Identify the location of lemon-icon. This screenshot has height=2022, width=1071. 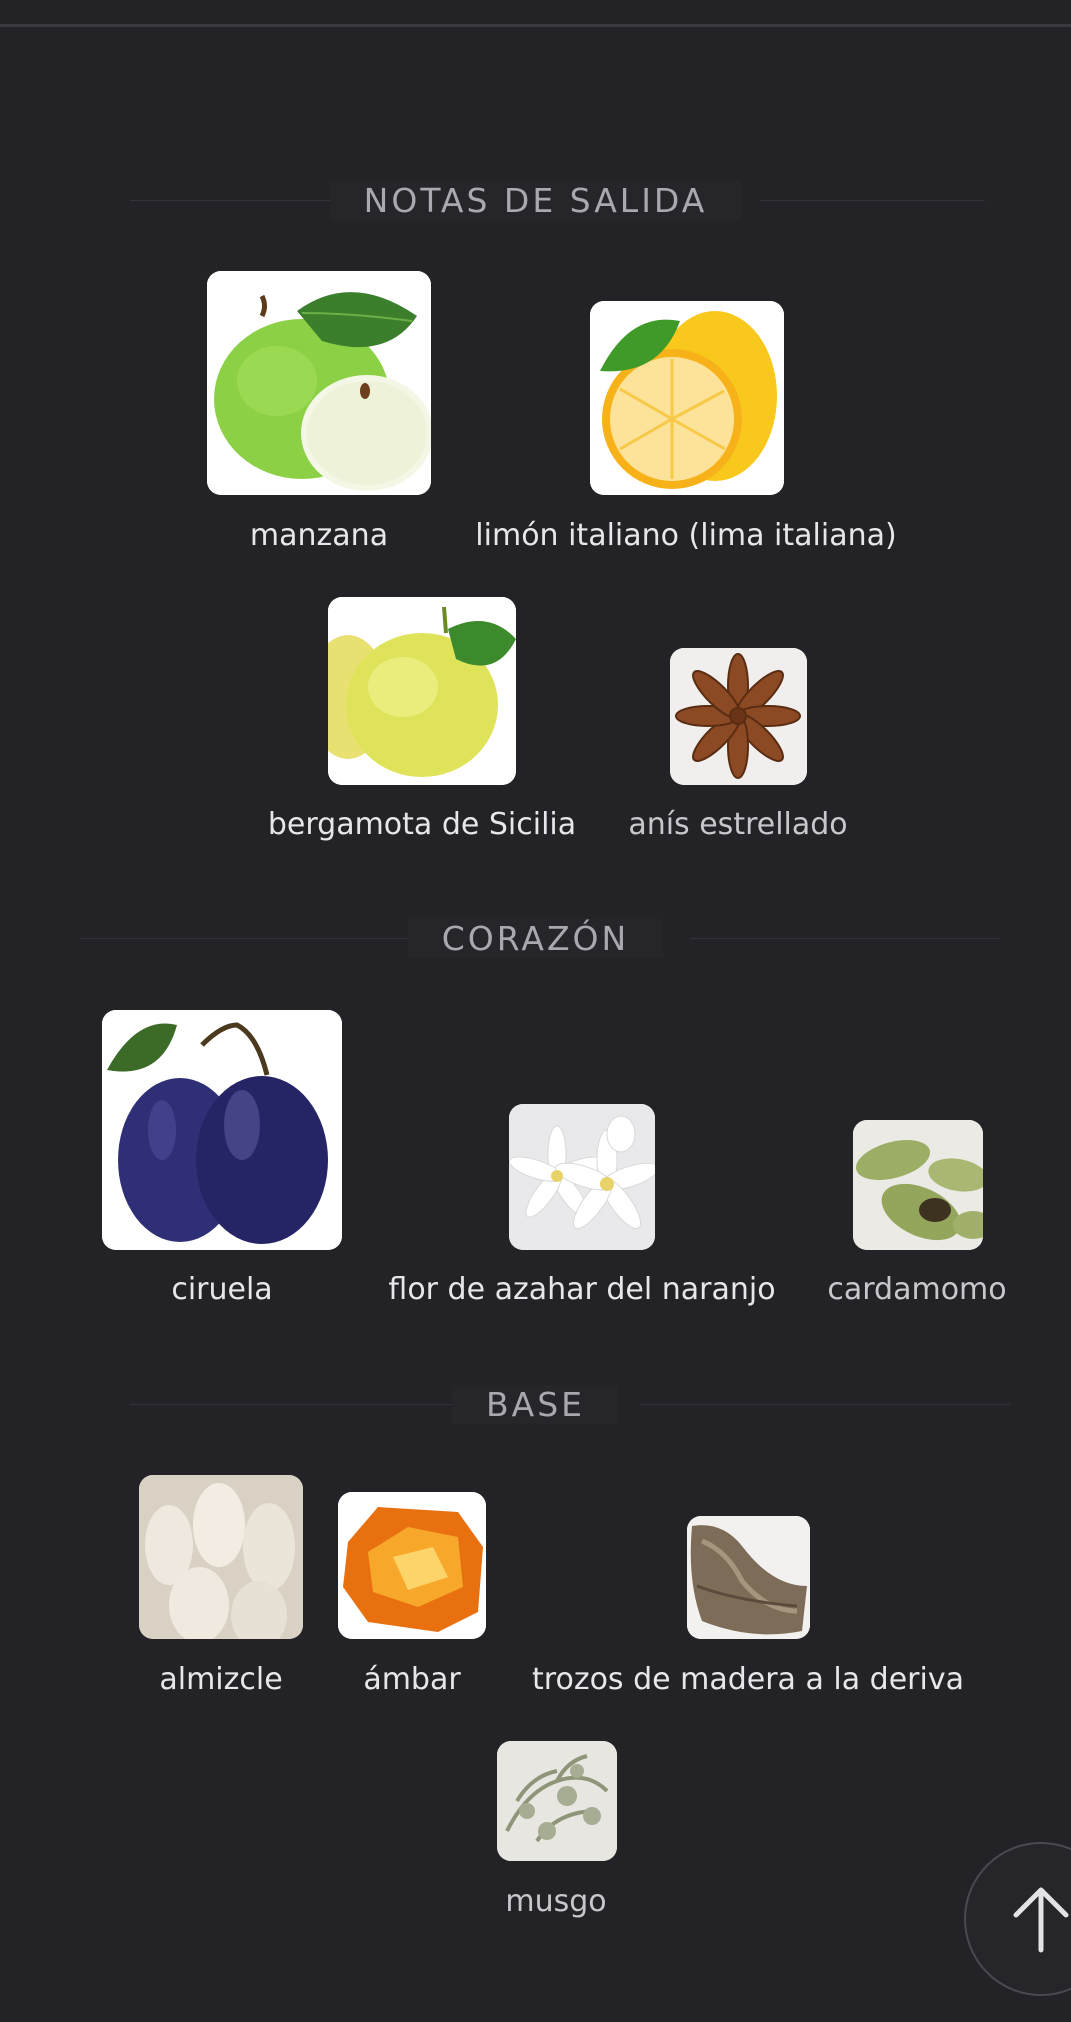
(687, 398).